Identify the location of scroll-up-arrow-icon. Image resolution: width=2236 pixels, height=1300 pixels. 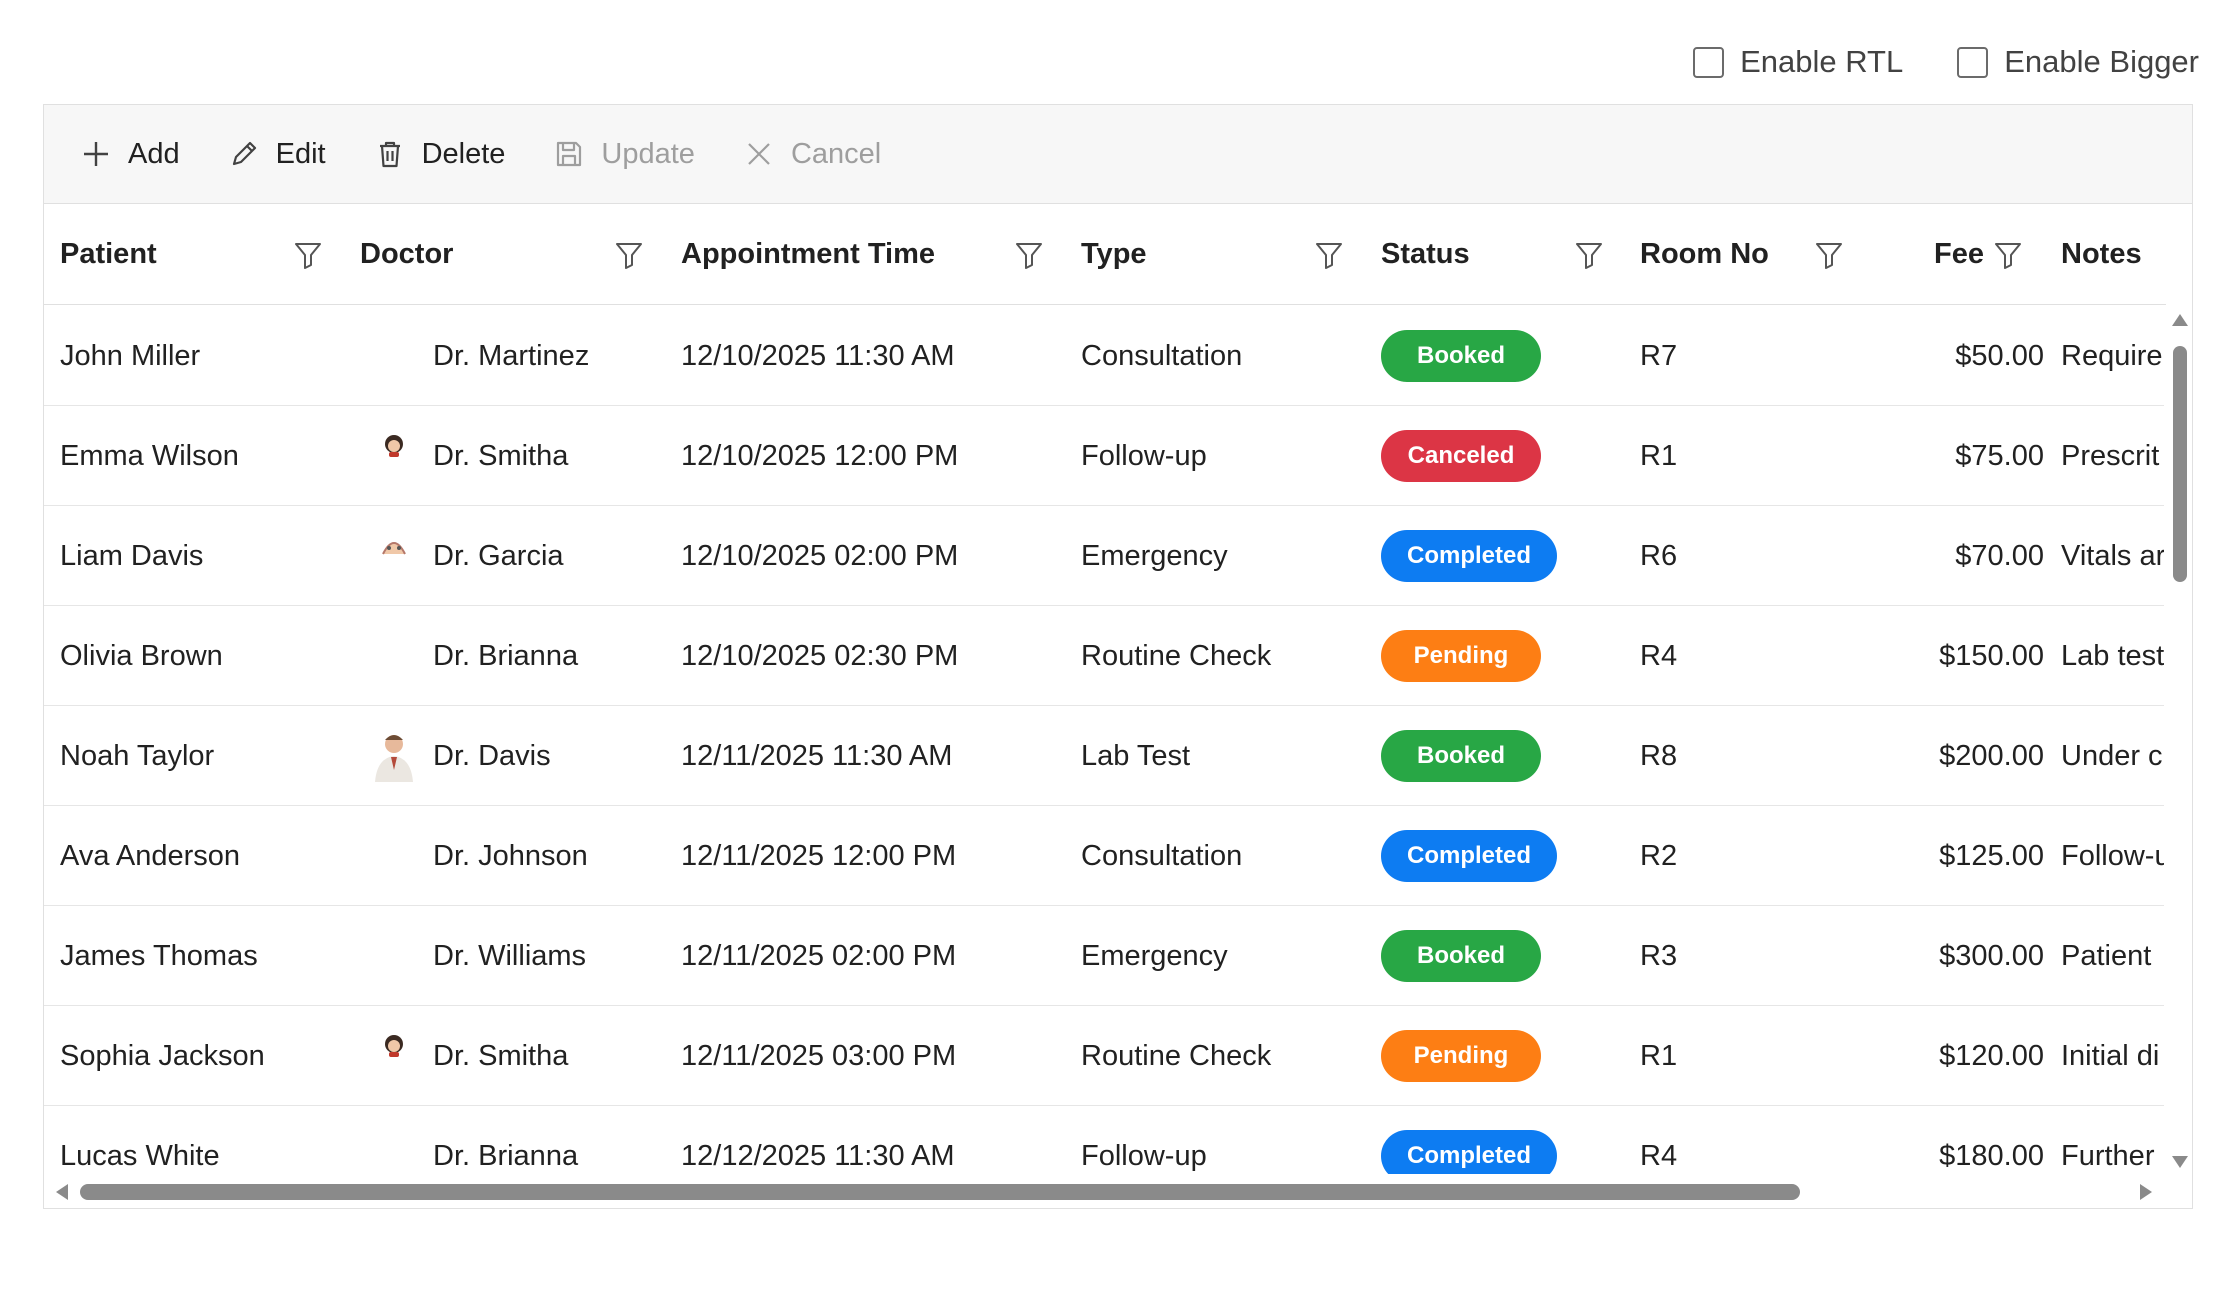
(2180, 320).